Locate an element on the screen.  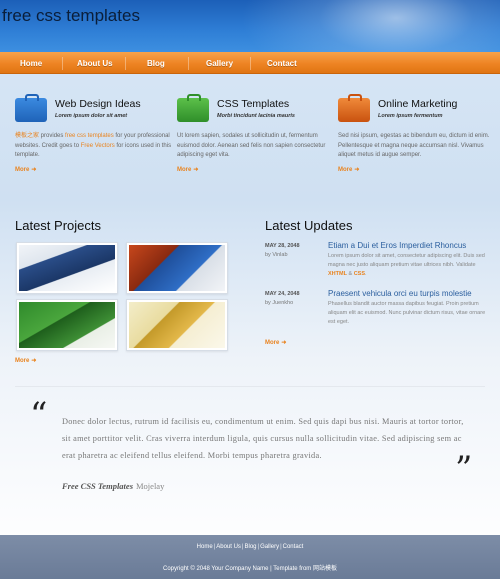
highlight-link: Free Vectors is located at coordinates (98, 146).